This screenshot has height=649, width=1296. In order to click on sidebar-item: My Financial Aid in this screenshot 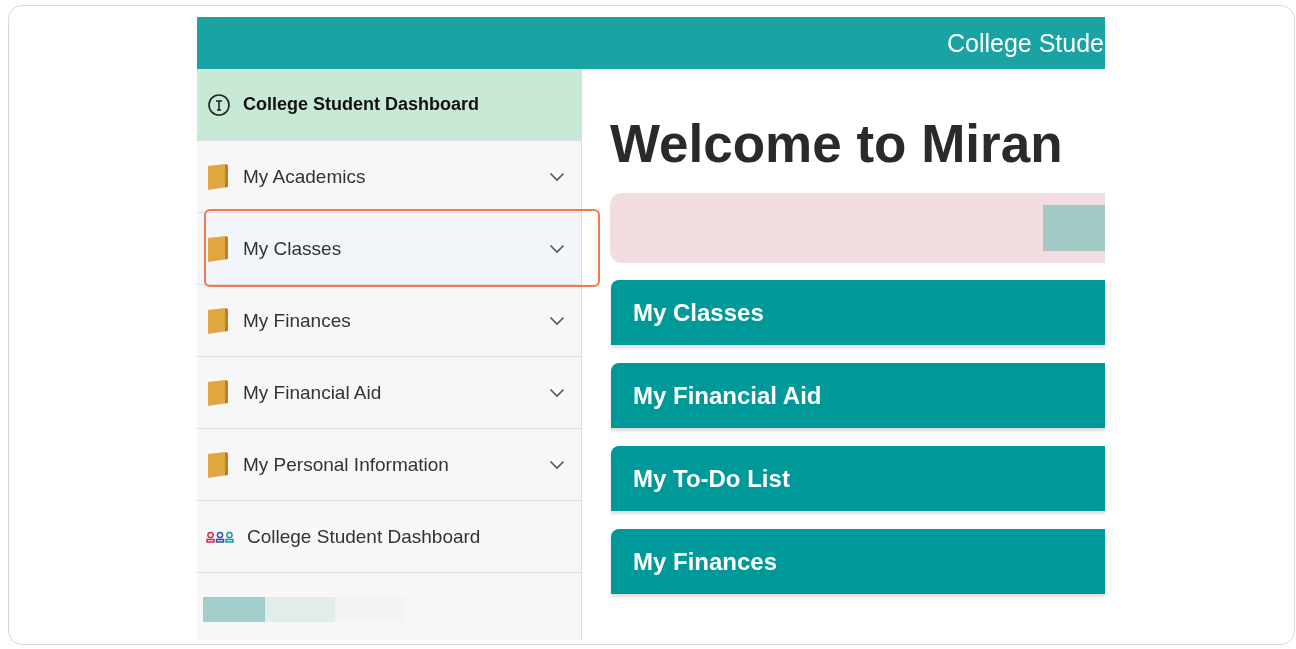, I will do `click(389, 393)`.